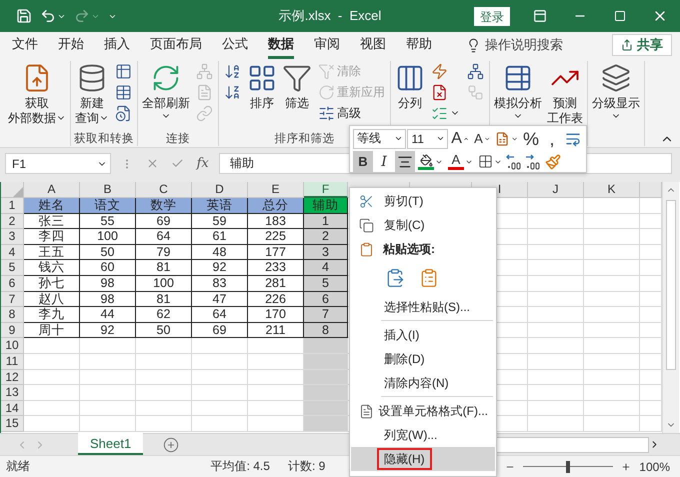 Image resolution: width=680 pixels, height=477 pixels. I want to click on group-label: 连接, so click(178, 139).